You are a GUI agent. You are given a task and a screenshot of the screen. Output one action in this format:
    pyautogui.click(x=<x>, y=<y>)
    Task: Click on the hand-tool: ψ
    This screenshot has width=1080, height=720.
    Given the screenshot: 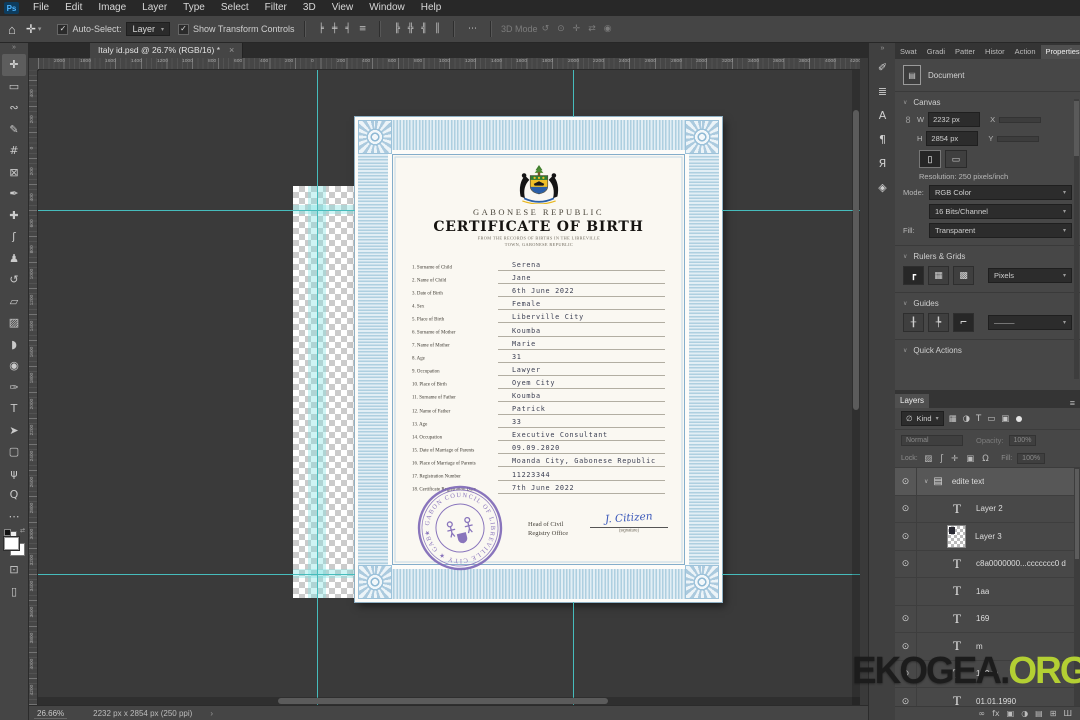 What is the action you would take?
    pyautogui.click(x=14, y=474)
    